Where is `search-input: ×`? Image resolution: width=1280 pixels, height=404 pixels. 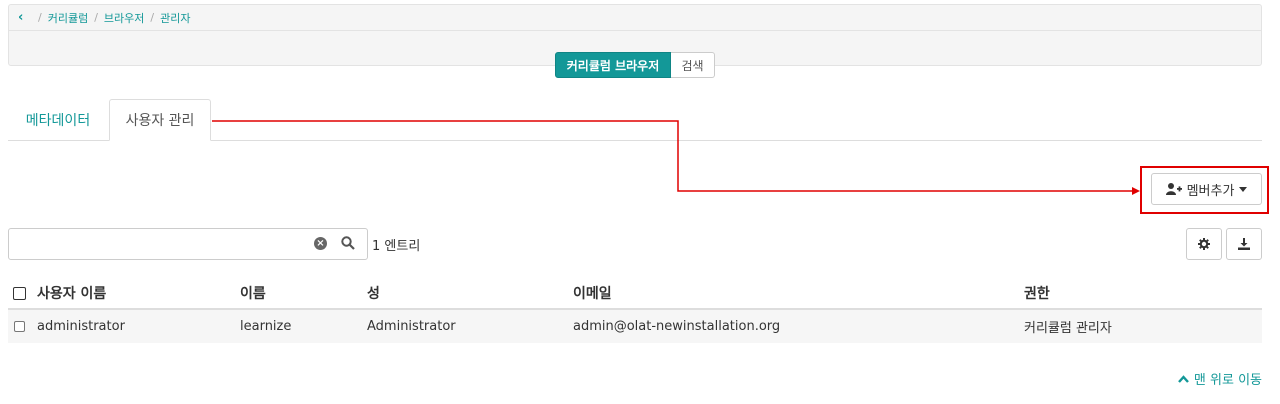 search-input: × is located at coordinates (188, 244).